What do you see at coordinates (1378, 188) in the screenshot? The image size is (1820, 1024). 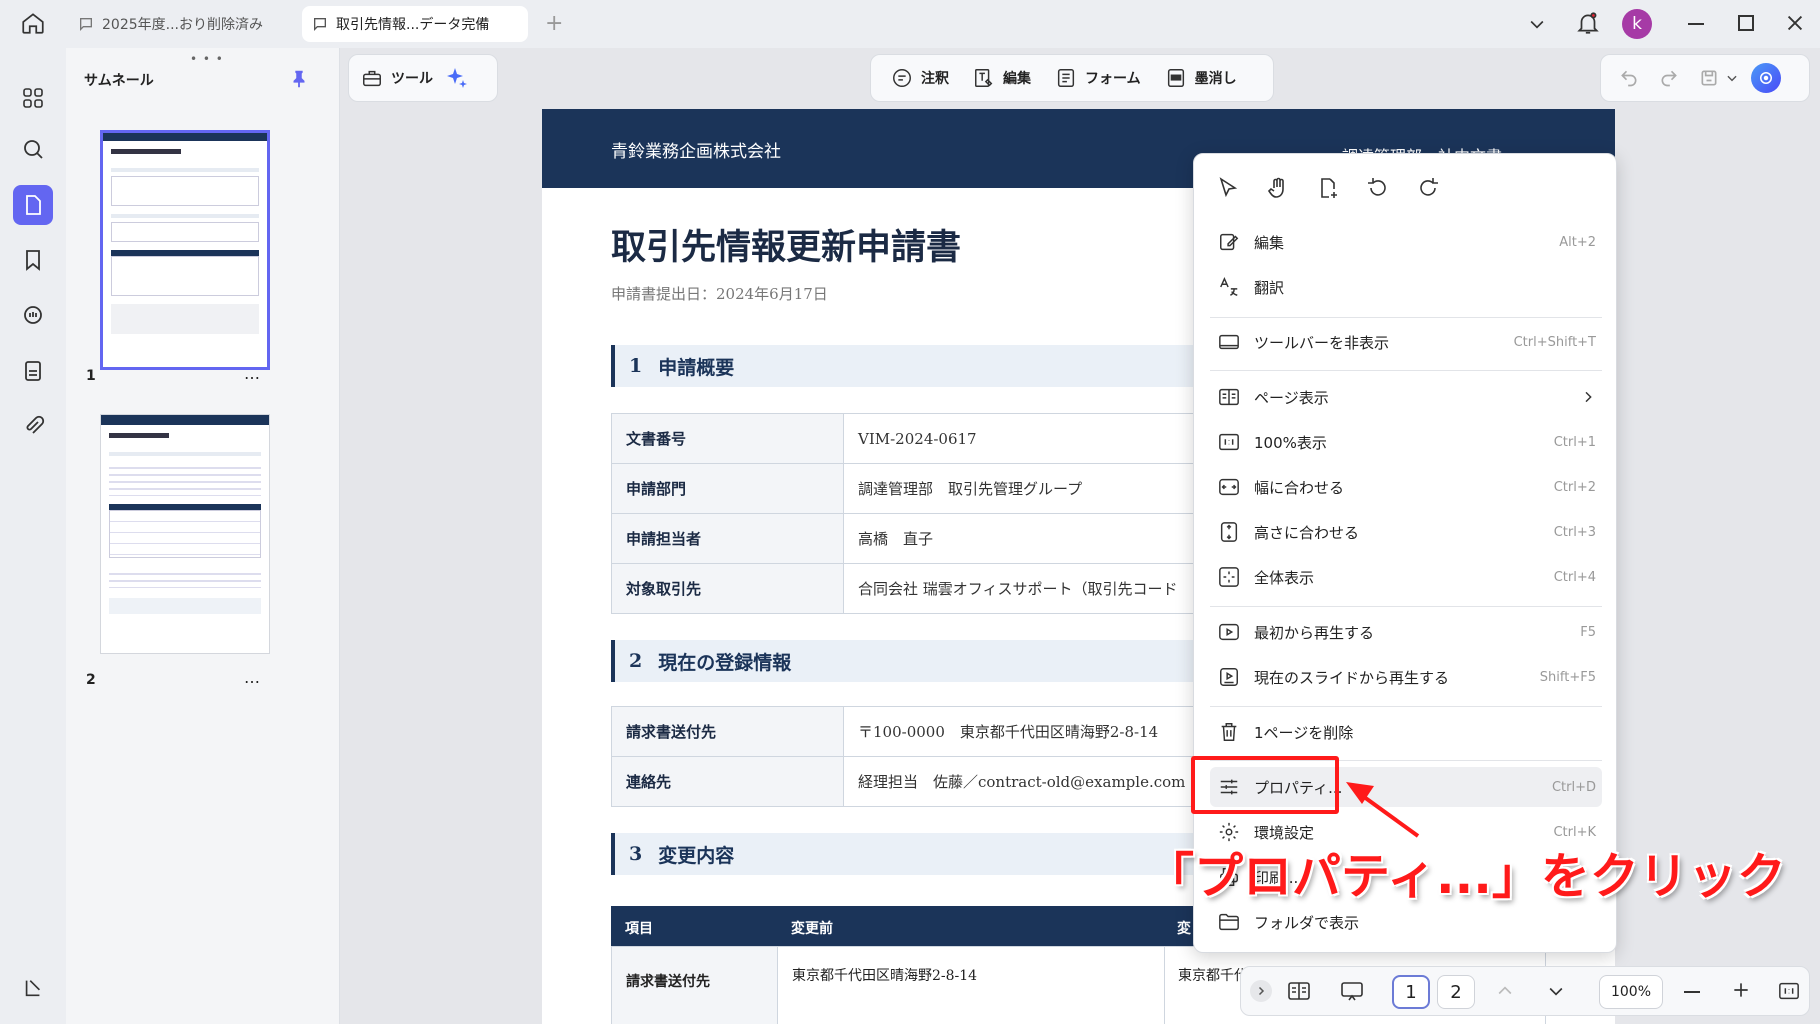 I see `rotate-left-icon` at bounding box center [1378, 188].